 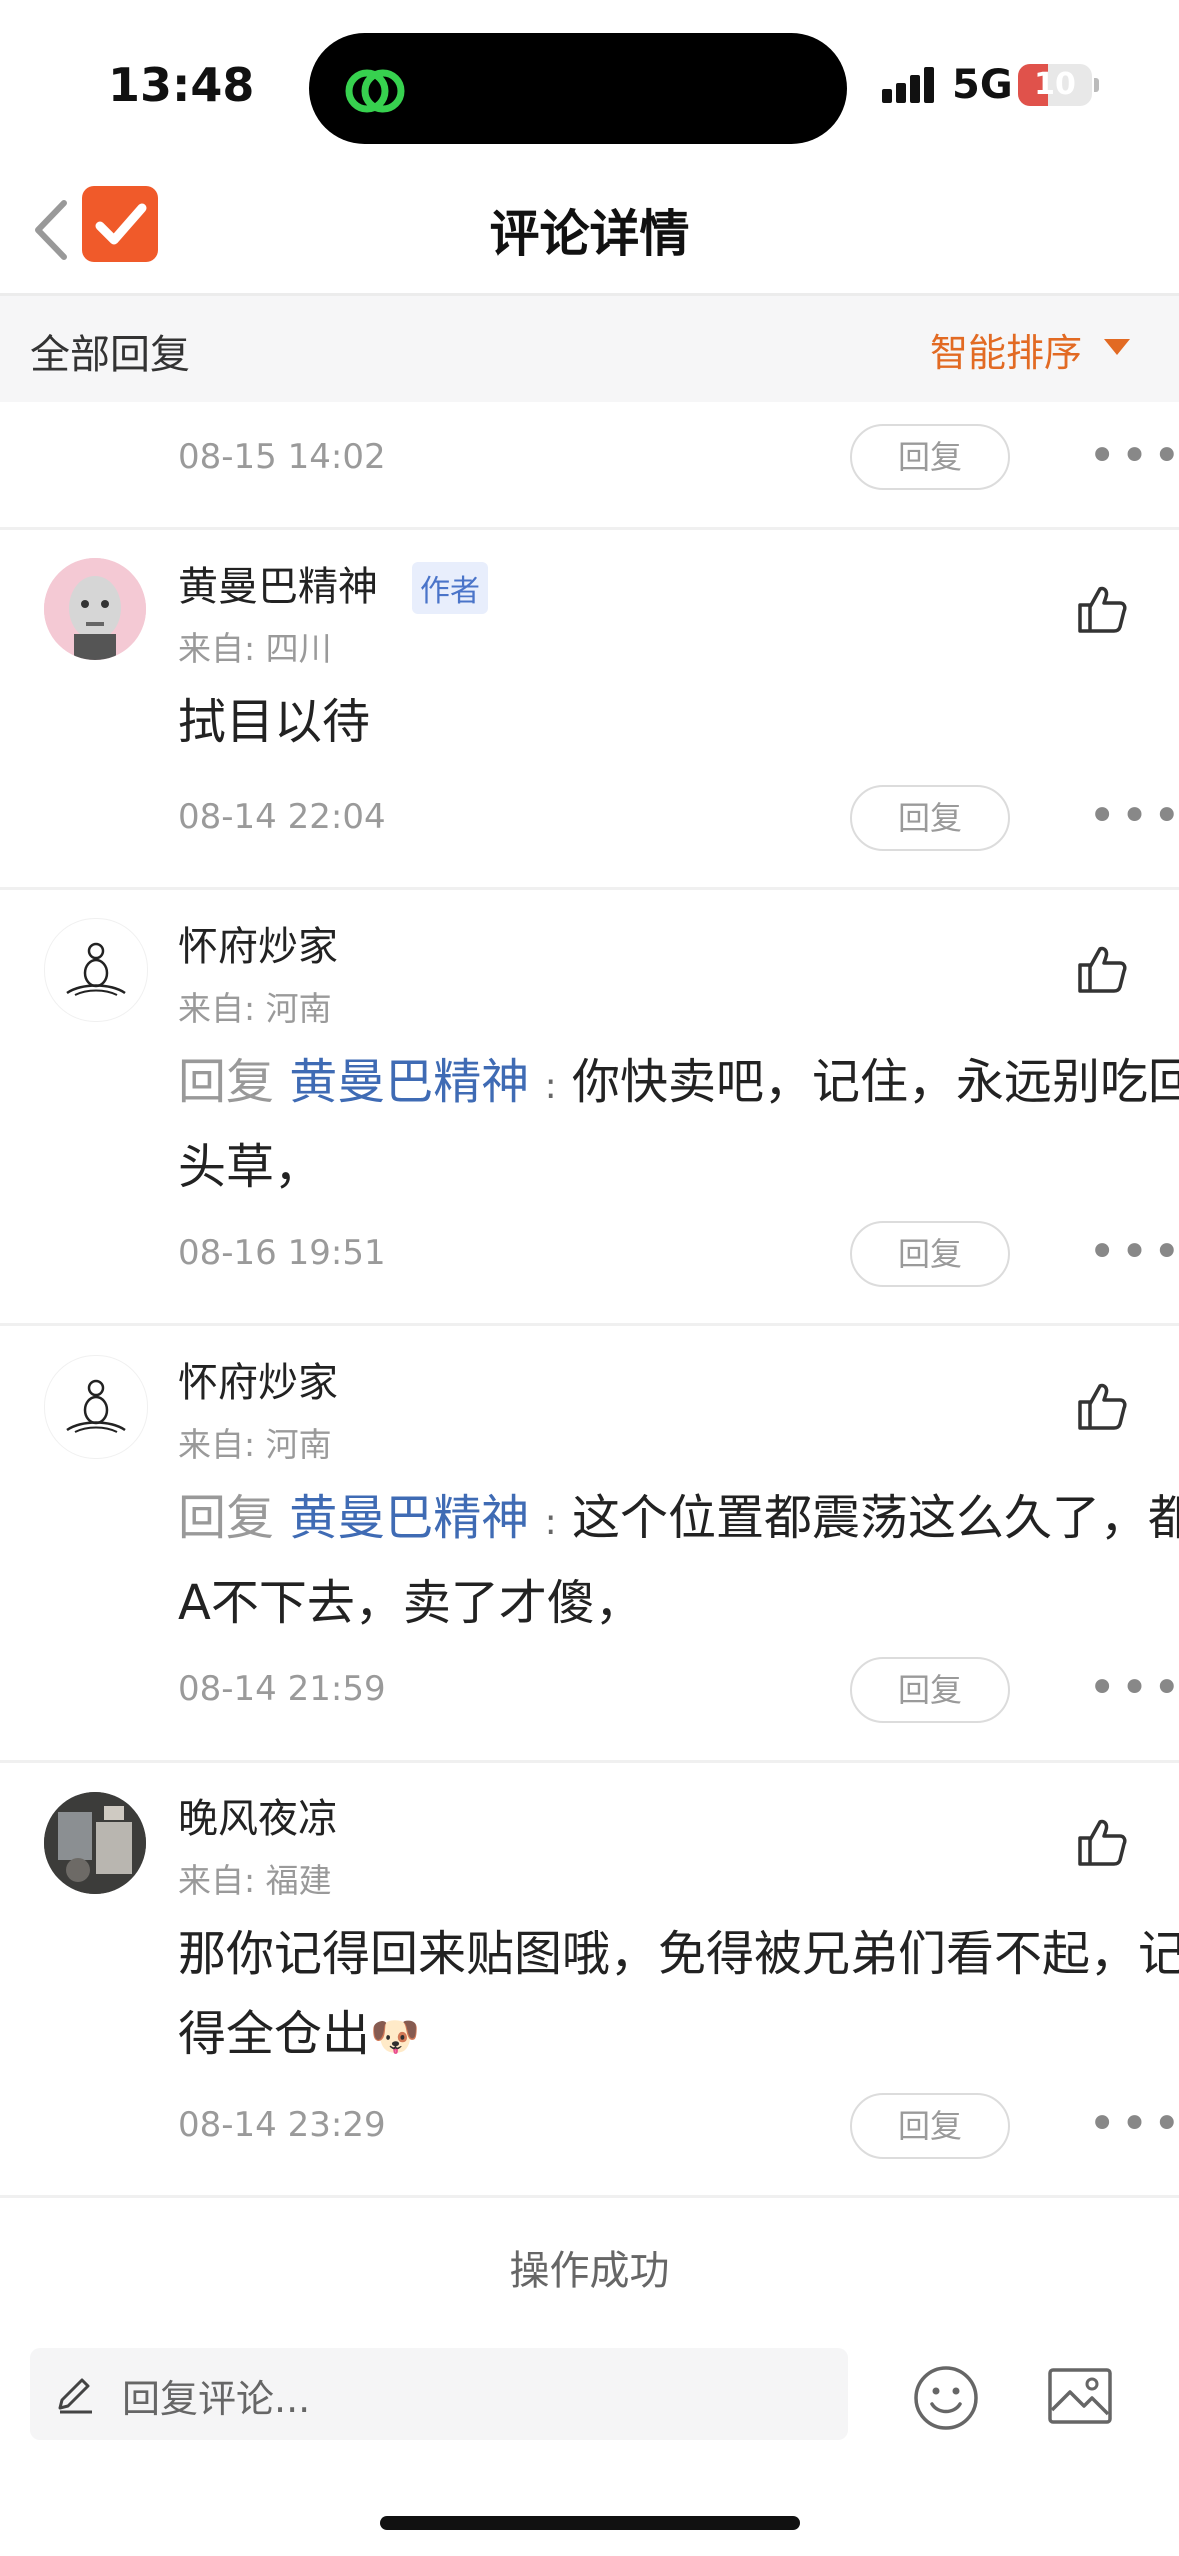 I want to click on caret-down-icon, so click(x=1117, y=347).